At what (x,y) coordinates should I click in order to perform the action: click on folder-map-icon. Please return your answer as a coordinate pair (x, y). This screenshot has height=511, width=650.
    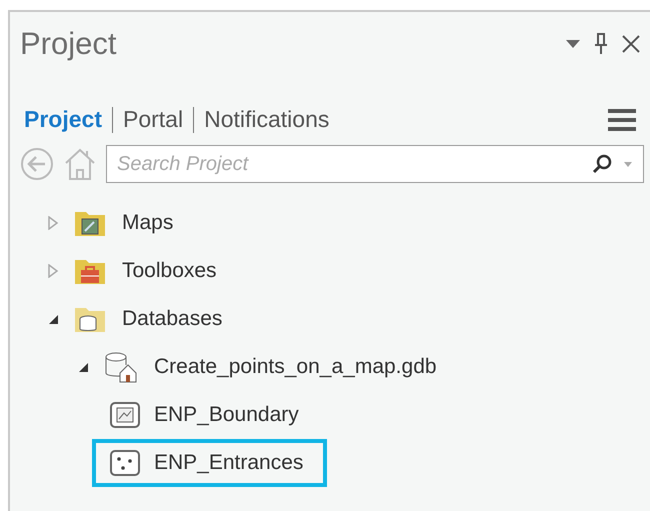
    Looking at the image, I should click on (90, 223).